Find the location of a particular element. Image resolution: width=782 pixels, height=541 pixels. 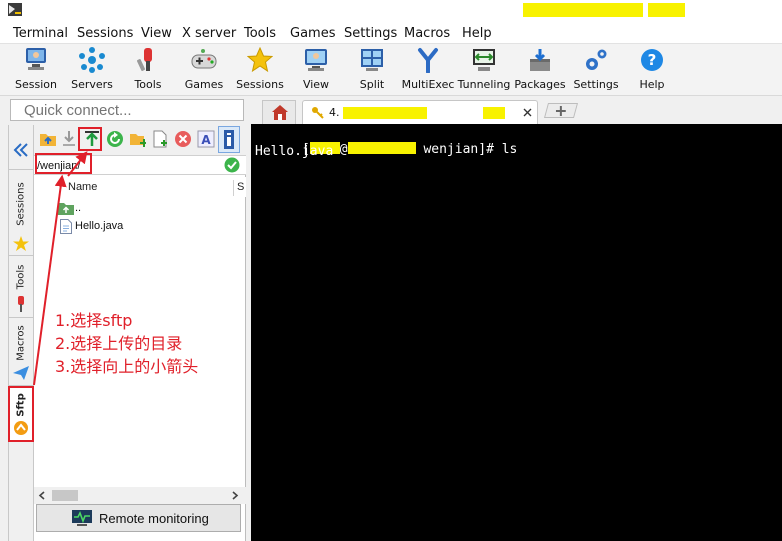

annotation-instructions: 1.选择sftp 2.选择上传的目录 3.选择向上的小箭头 is located at coordinates (126, 343).